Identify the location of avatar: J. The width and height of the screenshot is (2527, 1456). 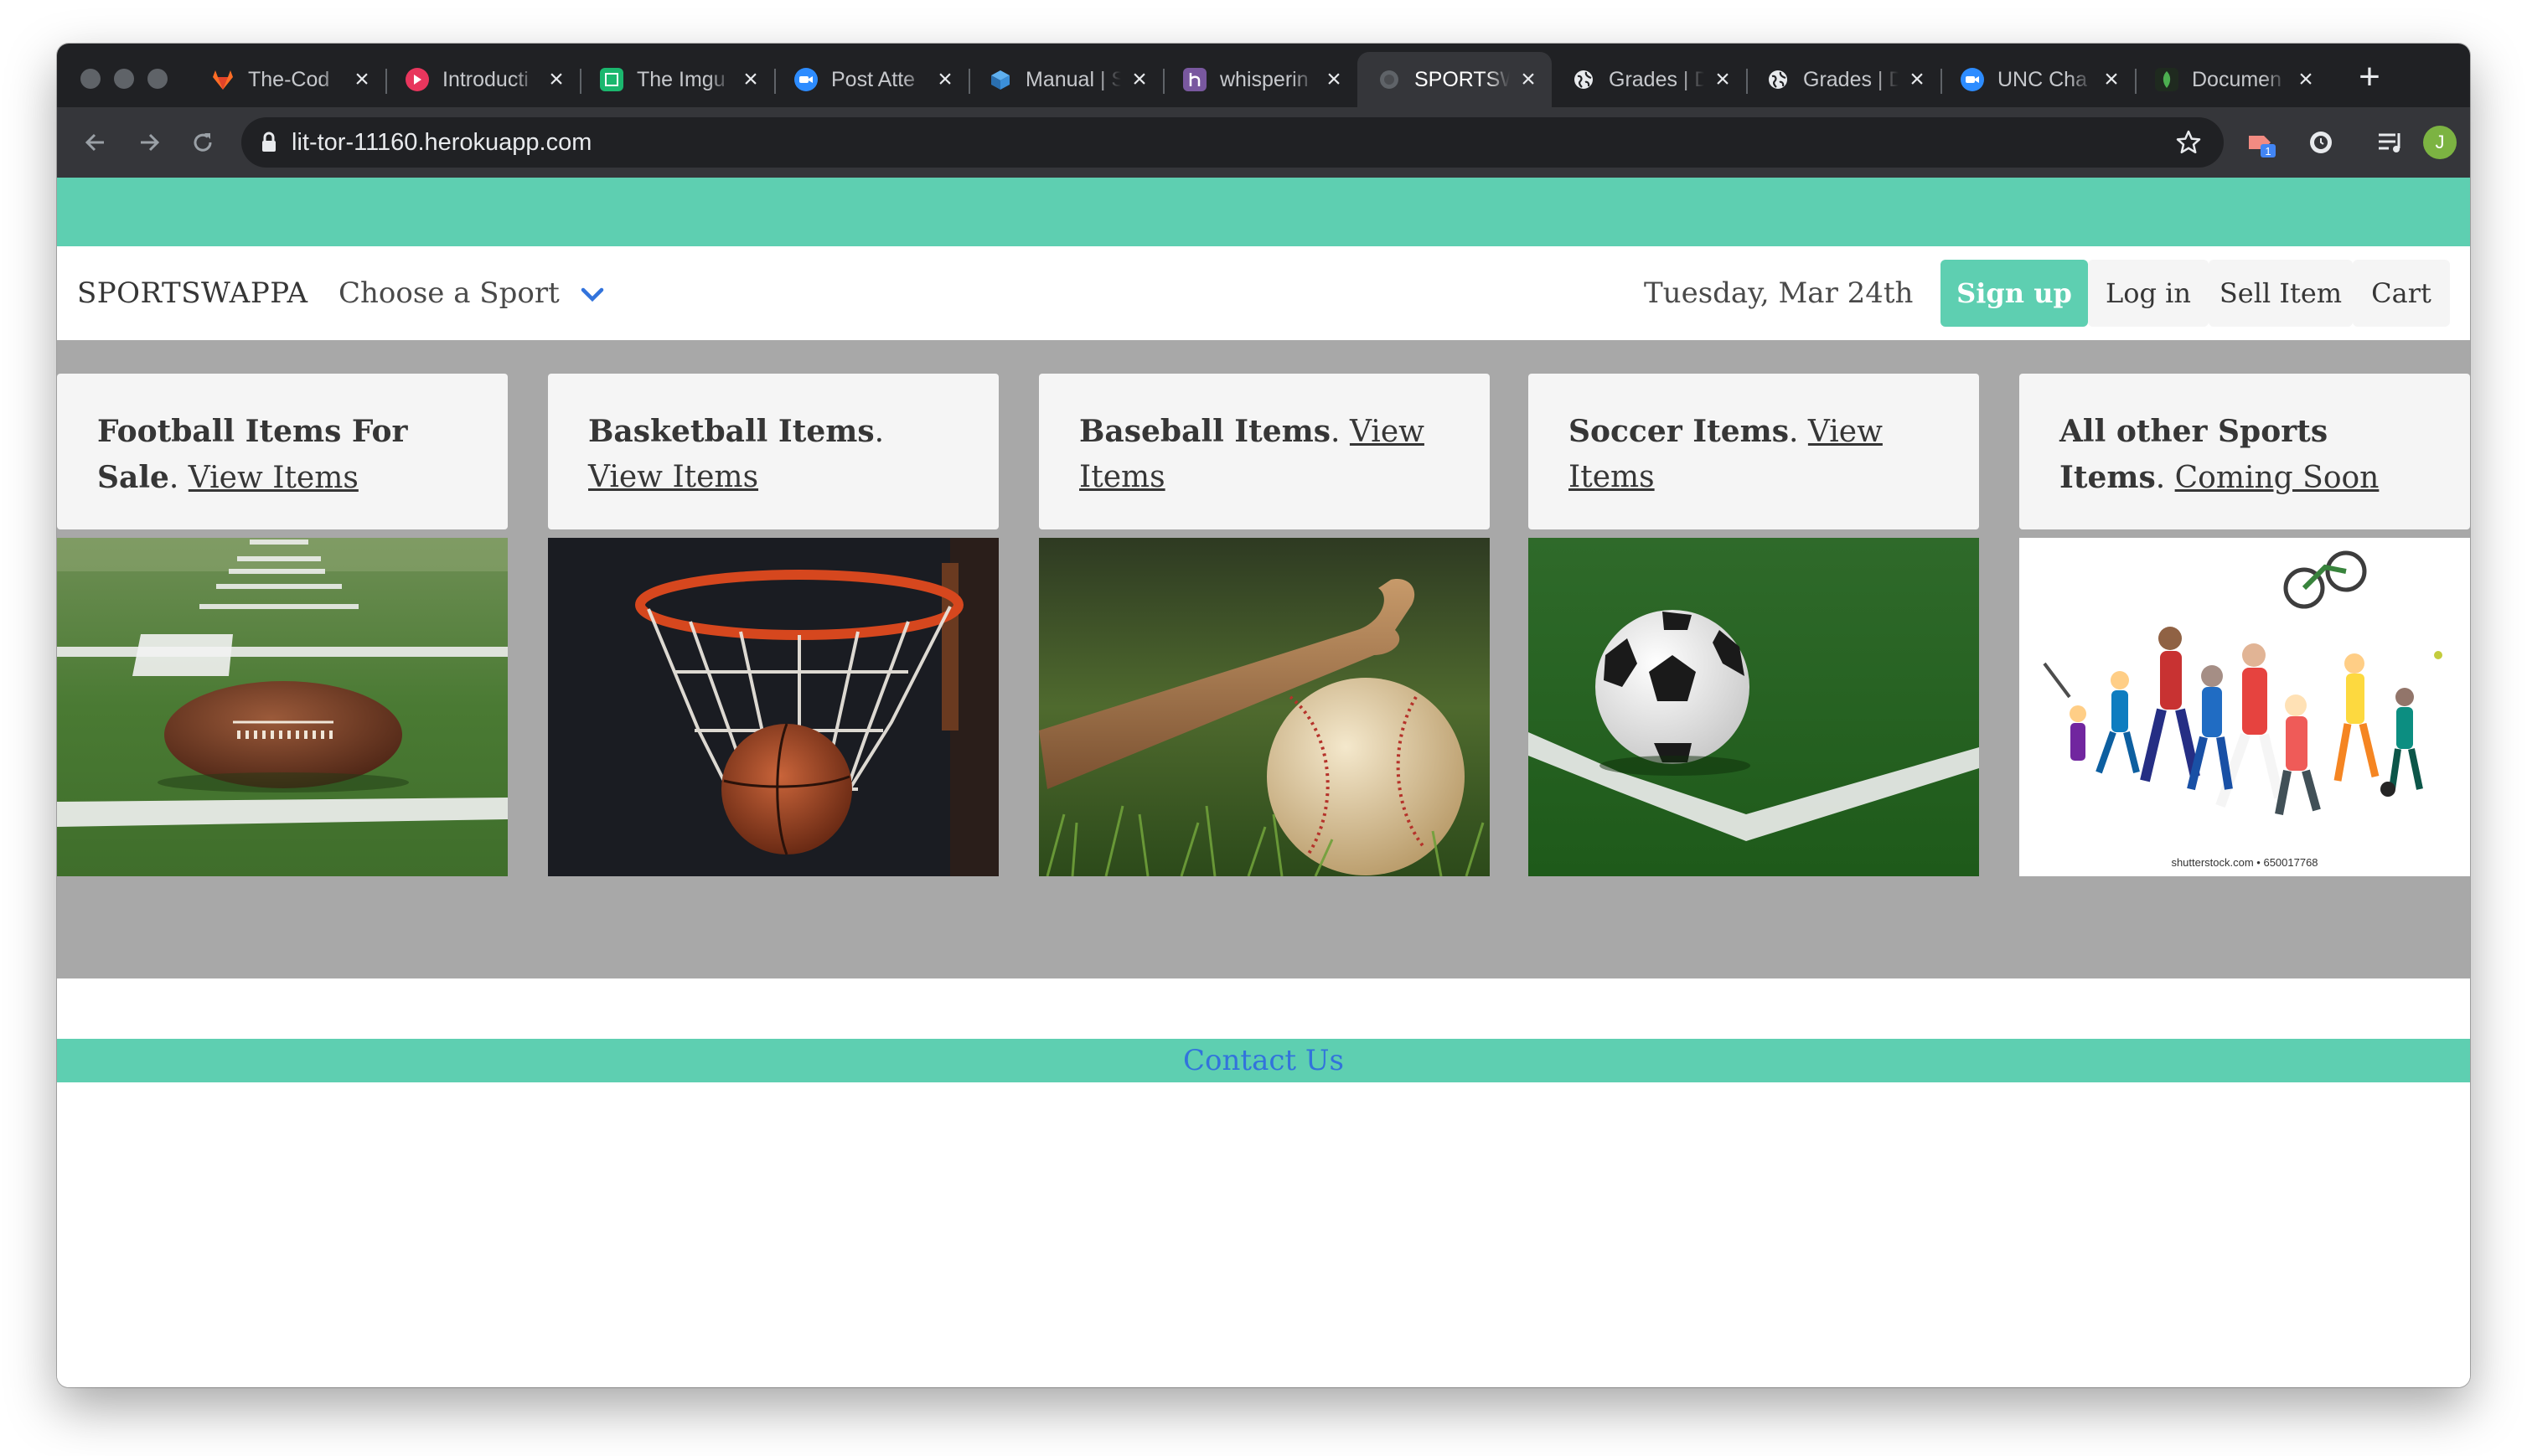
(2440, 142).